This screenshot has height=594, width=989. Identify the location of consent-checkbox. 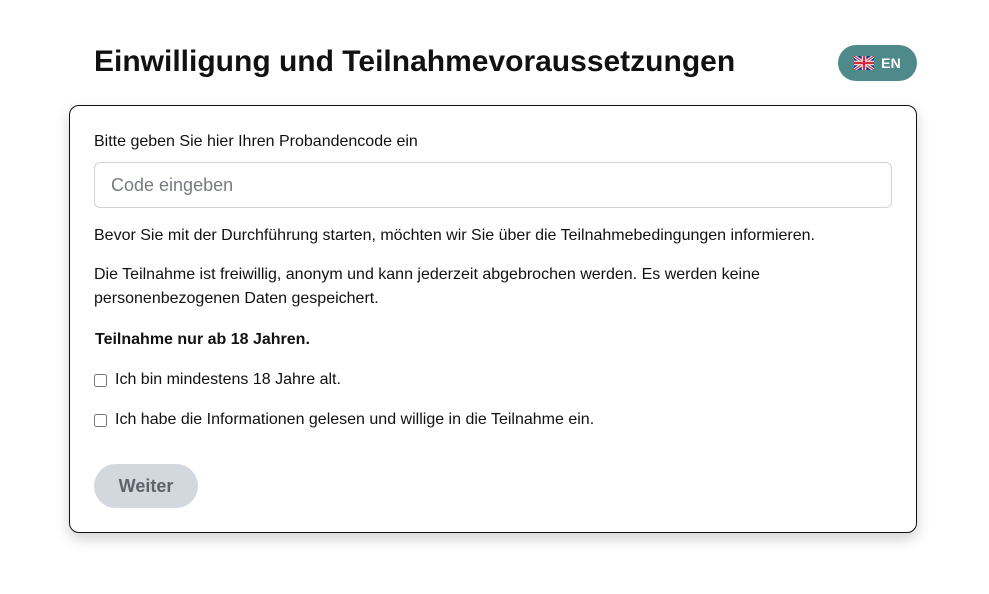
(100, 420).